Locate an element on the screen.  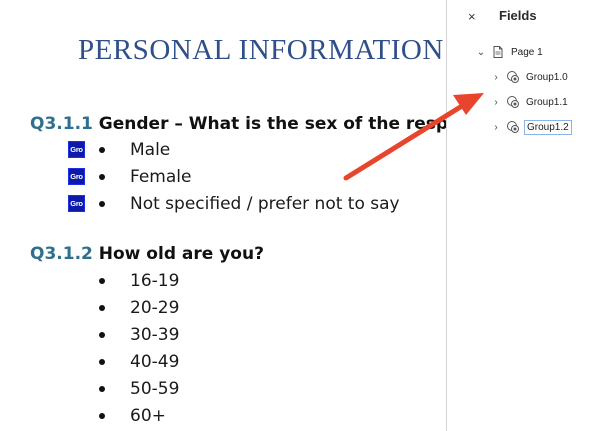
panel-title: Fields is located at coordinates (518, 15).